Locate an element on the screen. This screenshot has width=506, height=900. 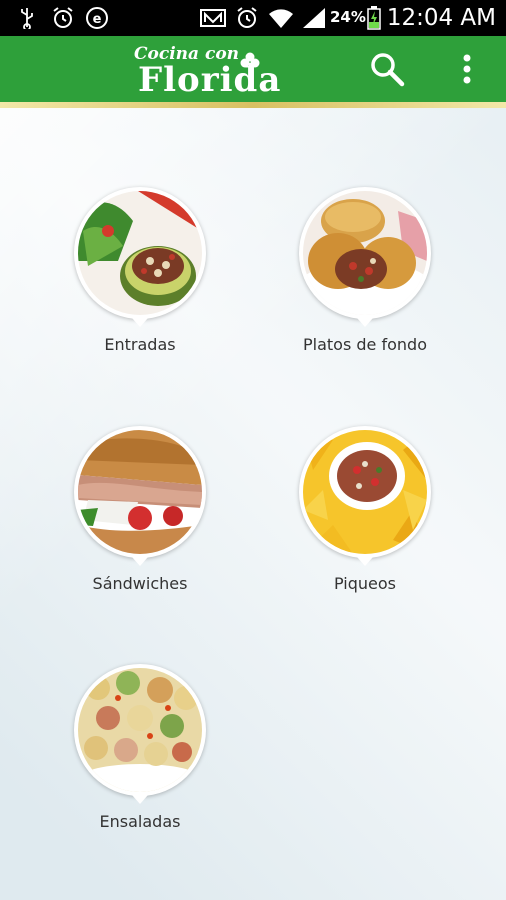
category-sandwiches: Sándwiches is located at coordinates (140, 509).